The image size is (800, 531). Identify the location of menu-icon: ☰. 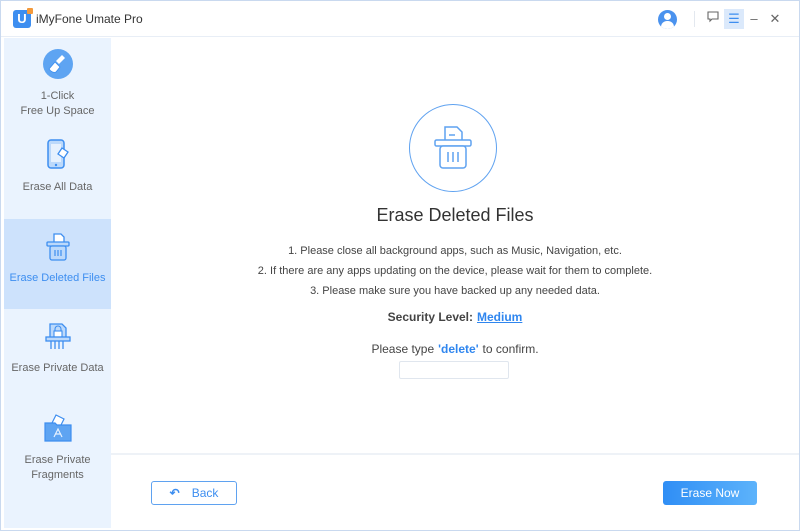
(734, 19).